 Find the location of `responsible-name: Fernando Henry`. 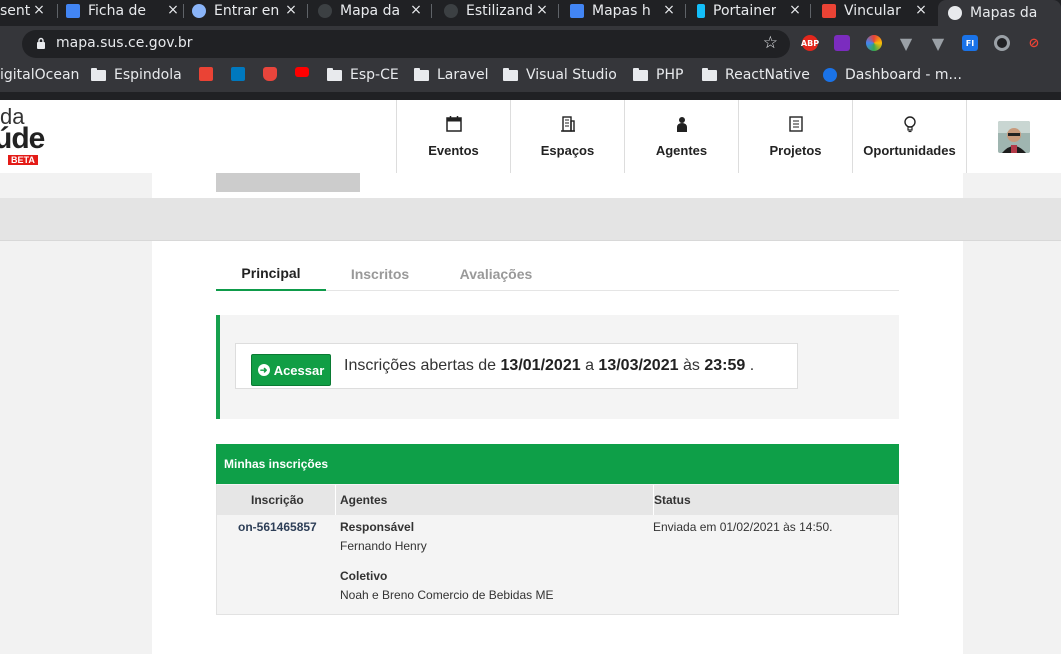

responsible-name: Fernando Henry is located at coordinates (383, 546).